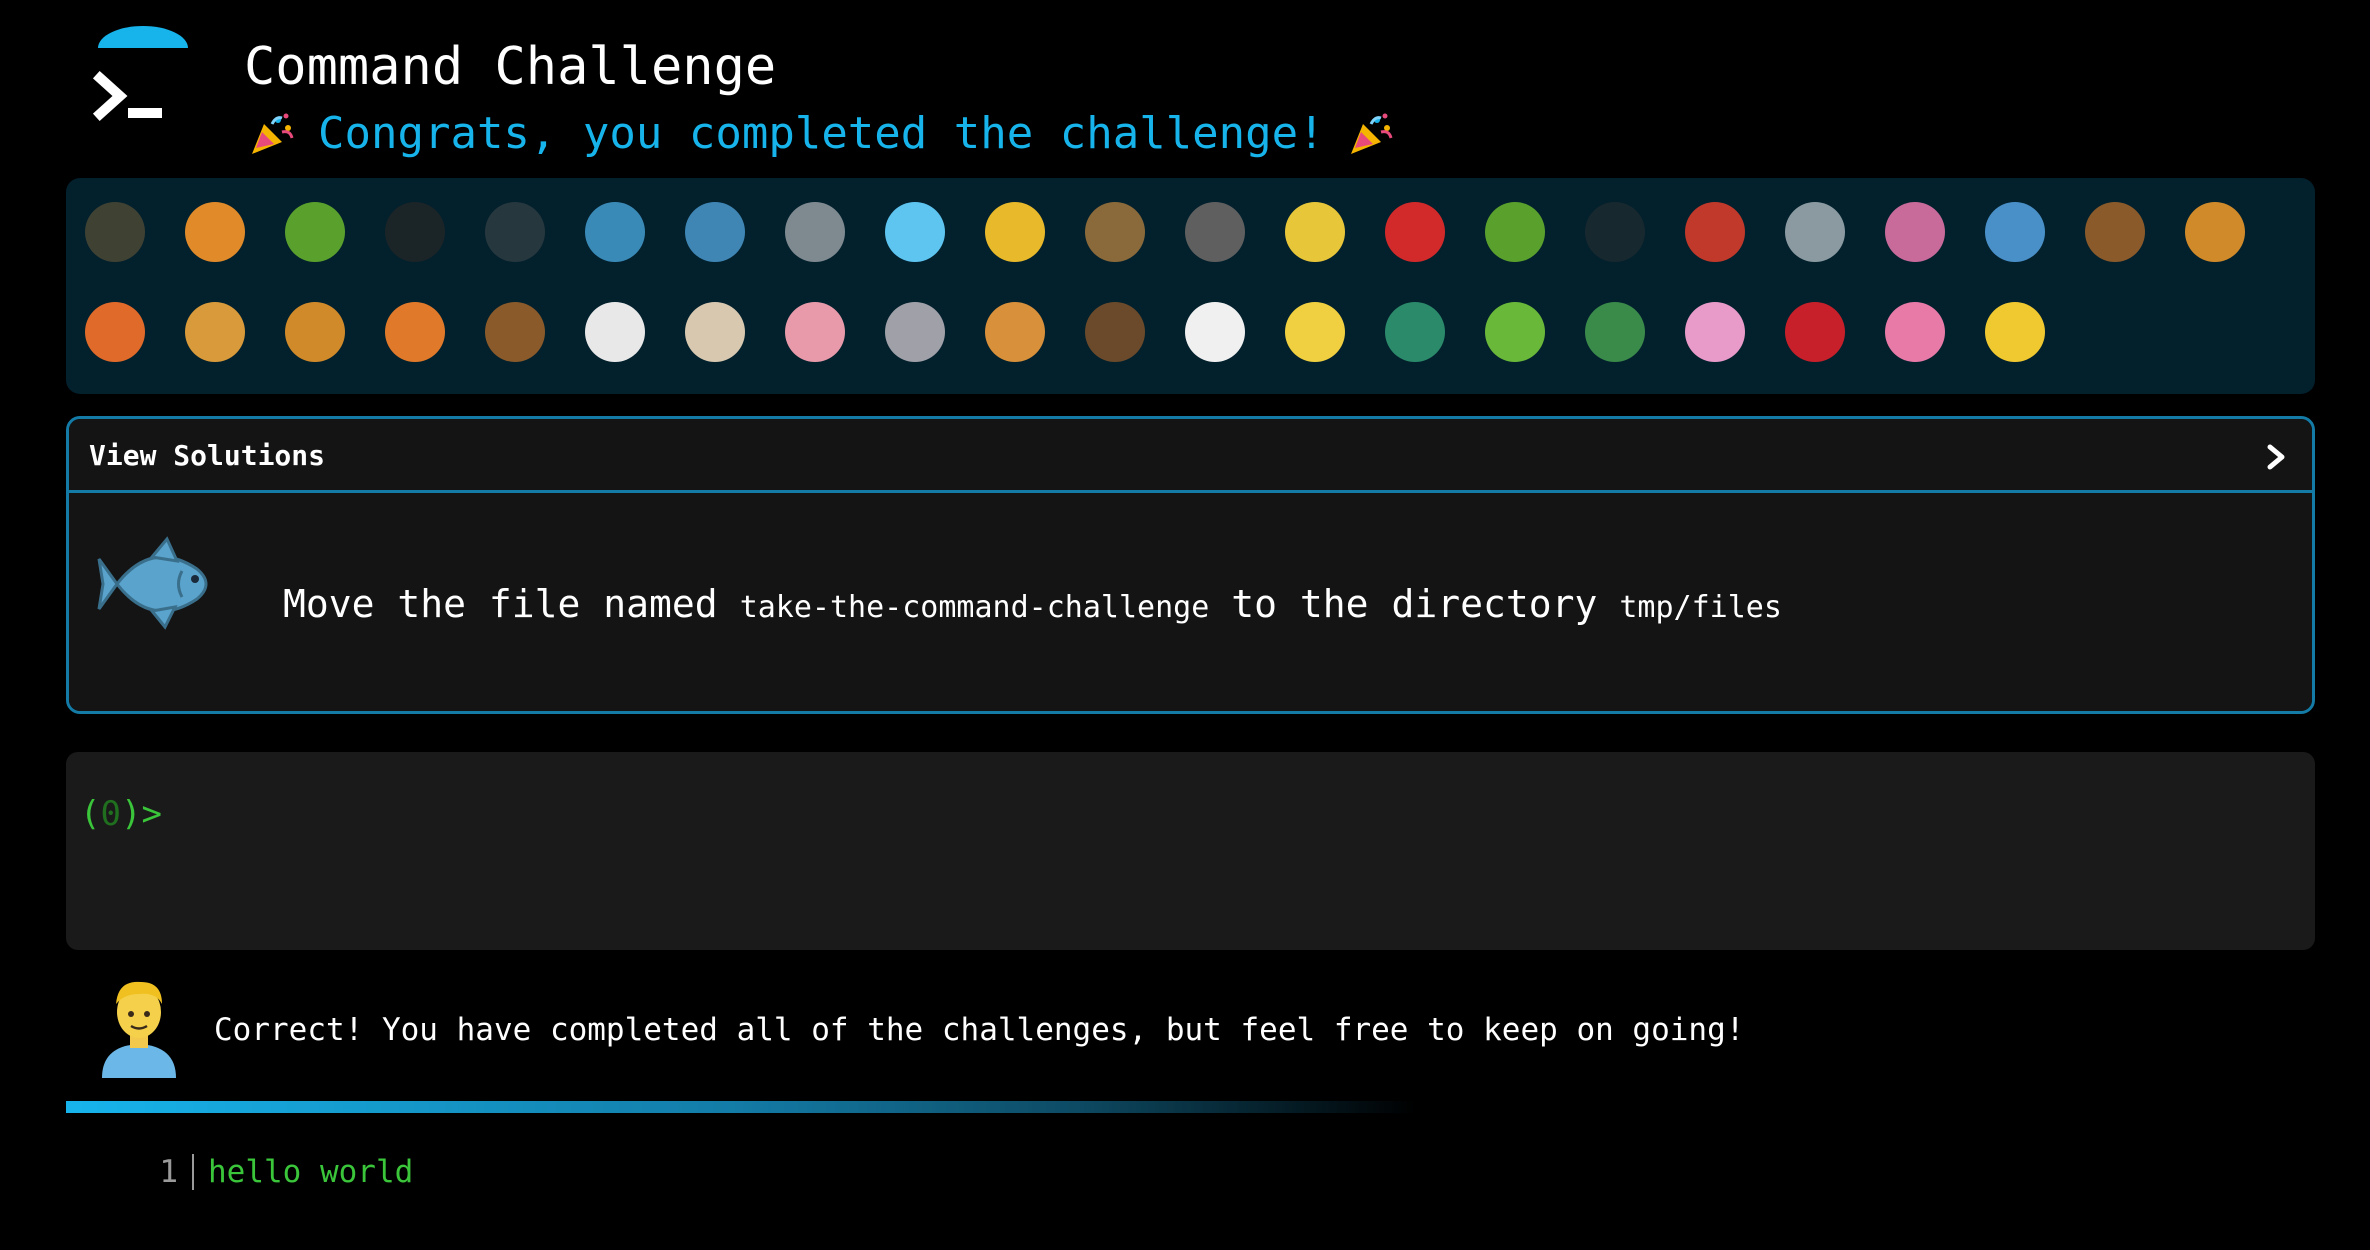 The width and height of the screenshot is (2370, 1250). What do you see at coordinates (415, 232) in the screenshot?
I see `ant-icon` at bounding box center [415, 232].